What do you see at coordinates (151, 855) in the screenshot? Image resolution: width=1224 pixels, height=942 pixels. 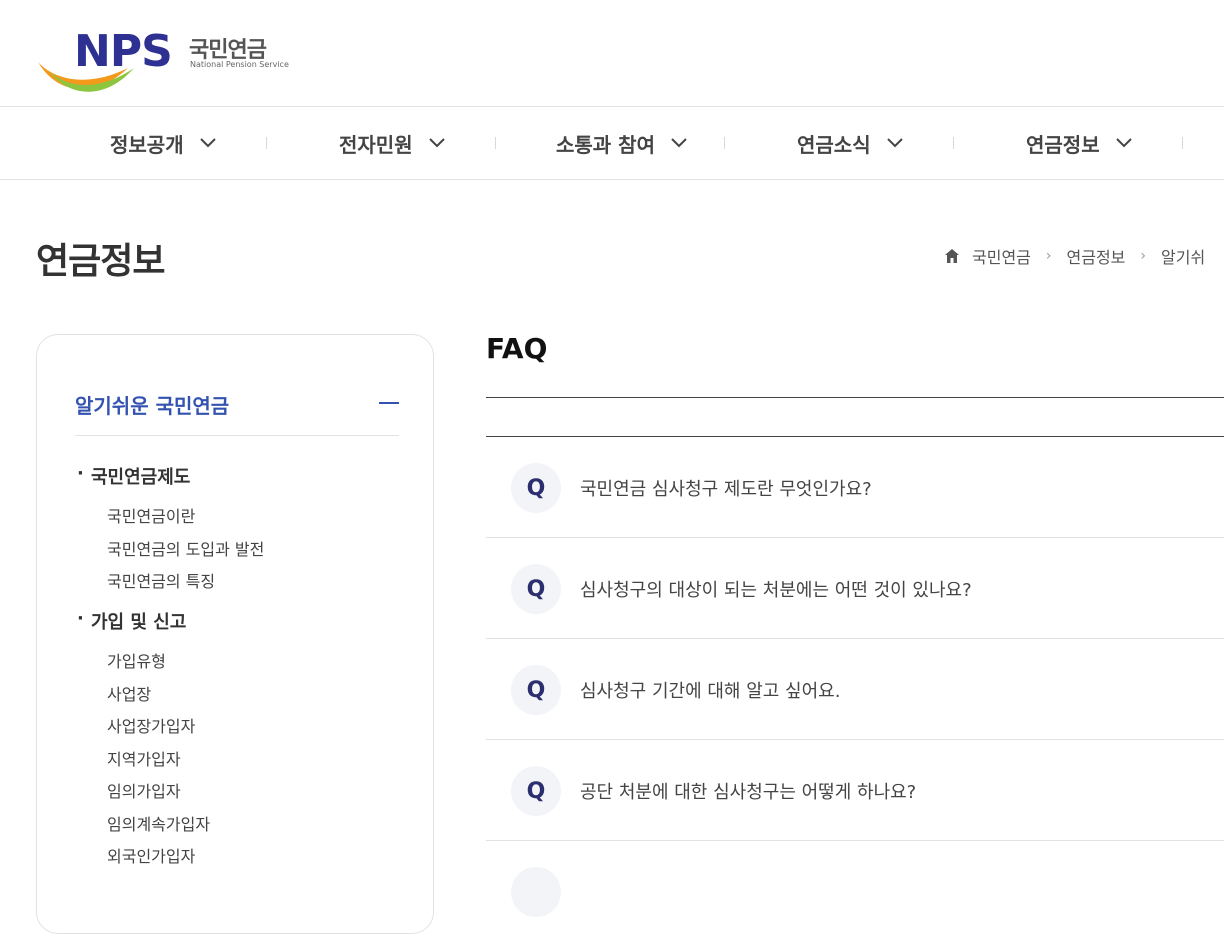 I see `side-sub-item: 외국인가입자` at bounding box center [151, 855].